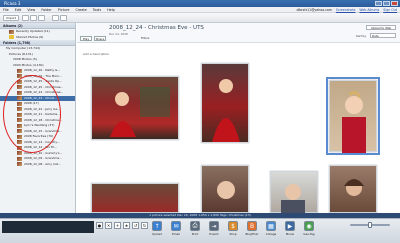 This screenshot has height=243, width=400. I want to click on hold-icon: ●, so click(99, 225).